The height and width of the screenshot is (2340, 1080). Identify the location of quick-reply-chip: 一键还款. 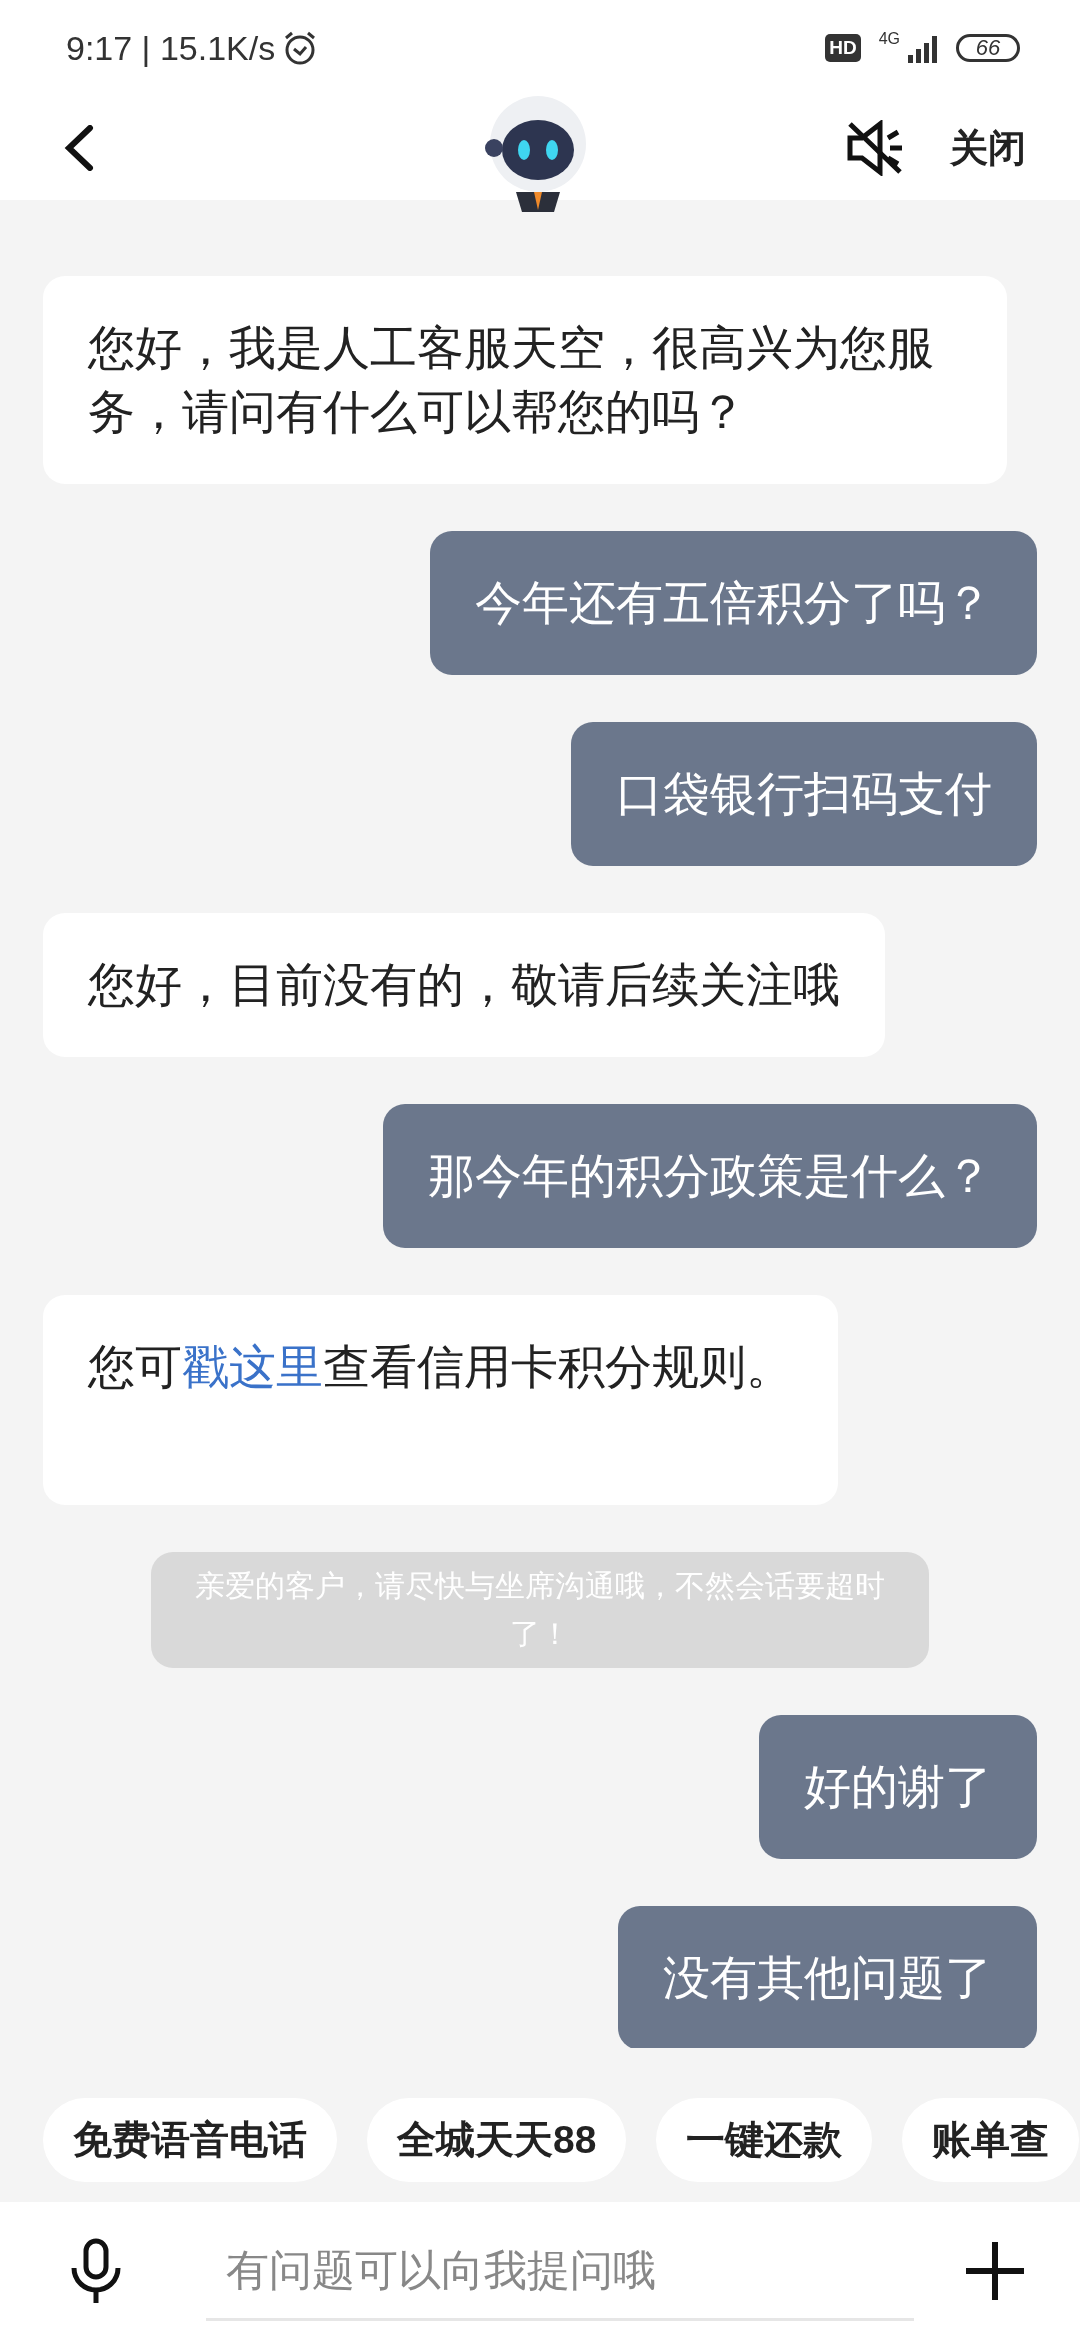
(764, 2140).